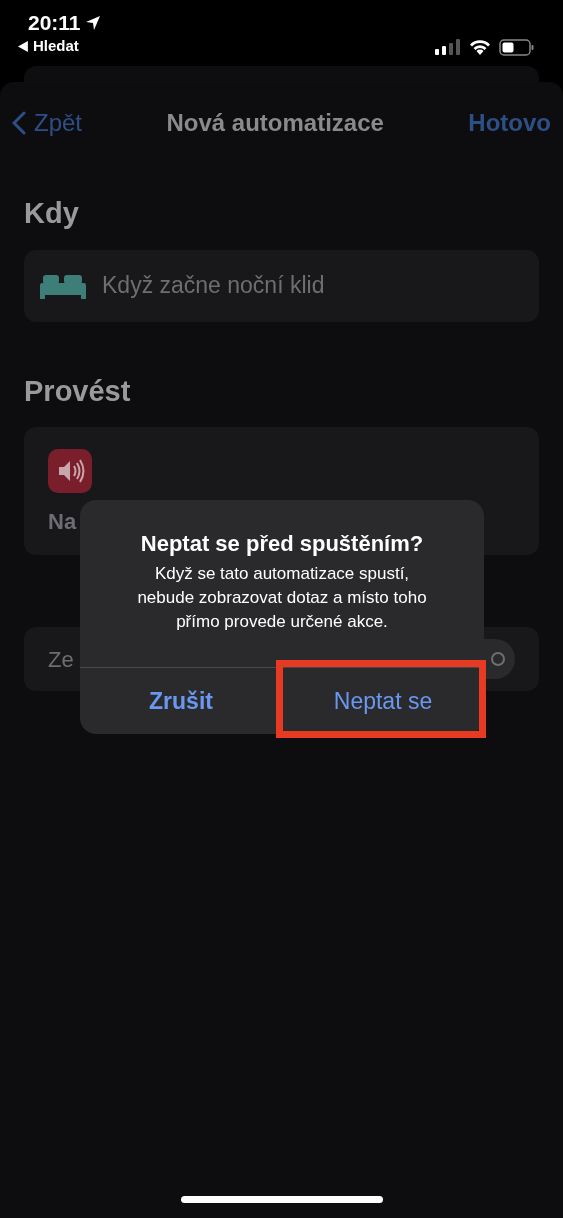 This screenshot has width=563, height=1218. Describe the element at coordinates (92, 23) in the screenshot. I see `location-icon` at that location.